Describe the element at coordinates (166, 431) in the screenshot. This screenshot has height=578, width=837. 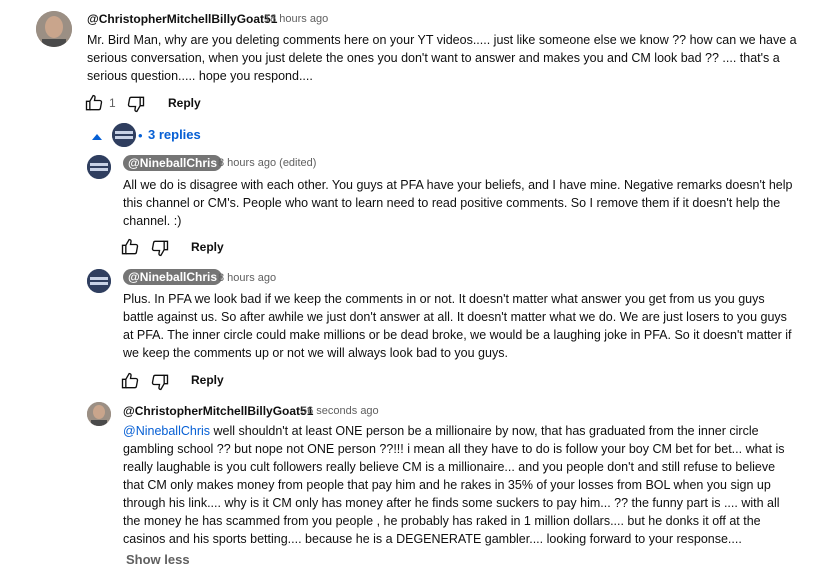
I see `mention-link: @NineballChris` at that location.